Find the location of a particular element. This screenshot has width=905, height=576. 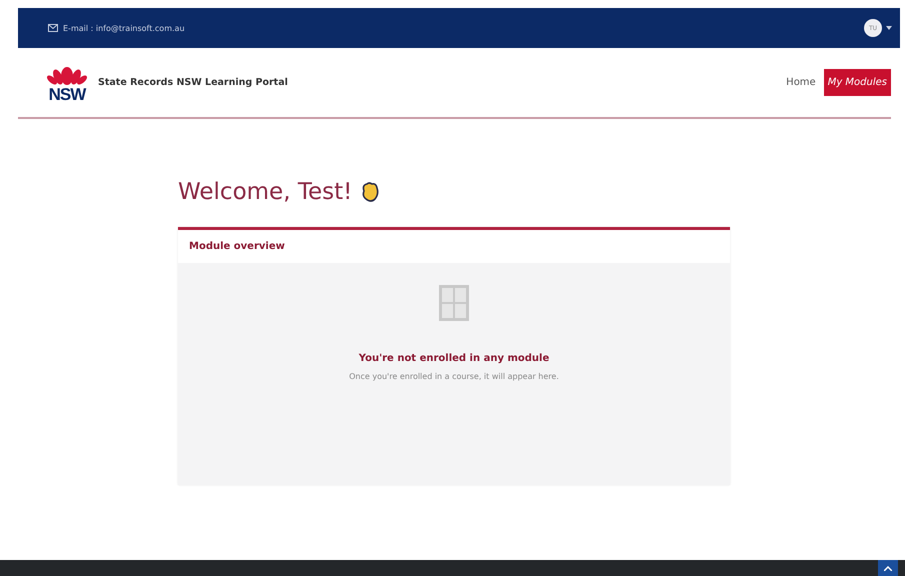

chevron-up-icon is located at coordinates (888, 568).